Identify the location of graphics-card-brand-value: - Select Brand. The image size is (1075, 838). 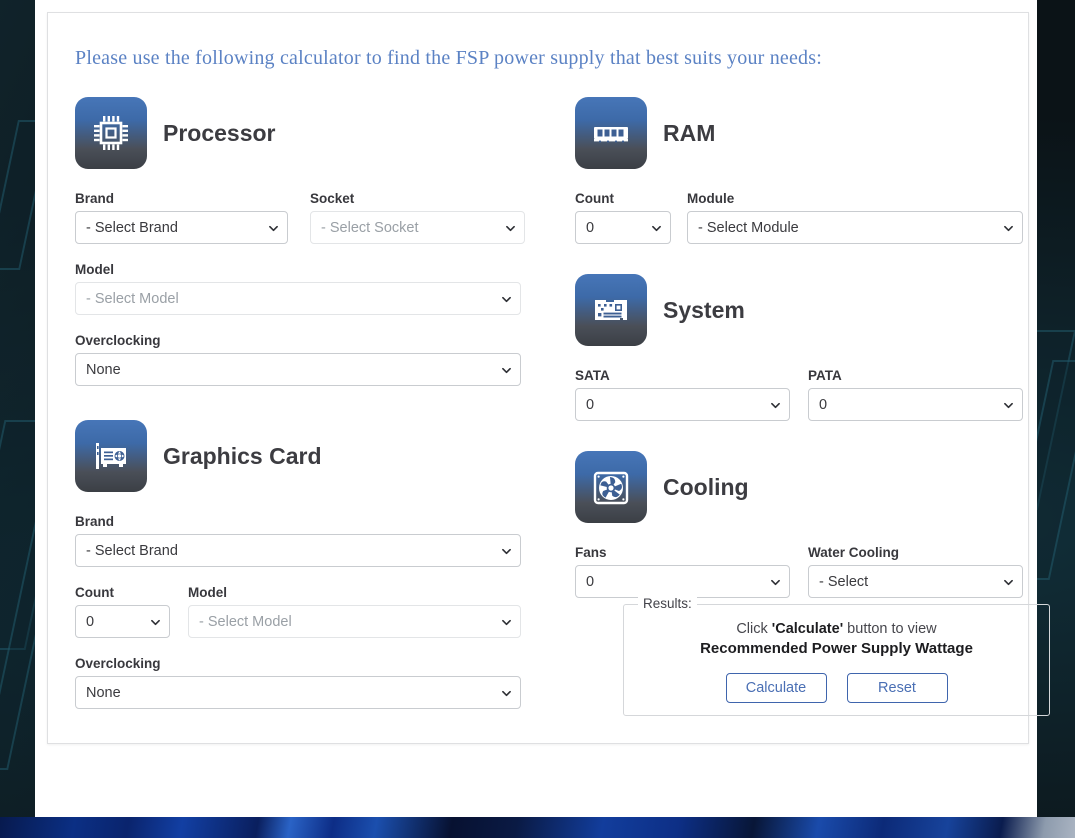
(132, 550).